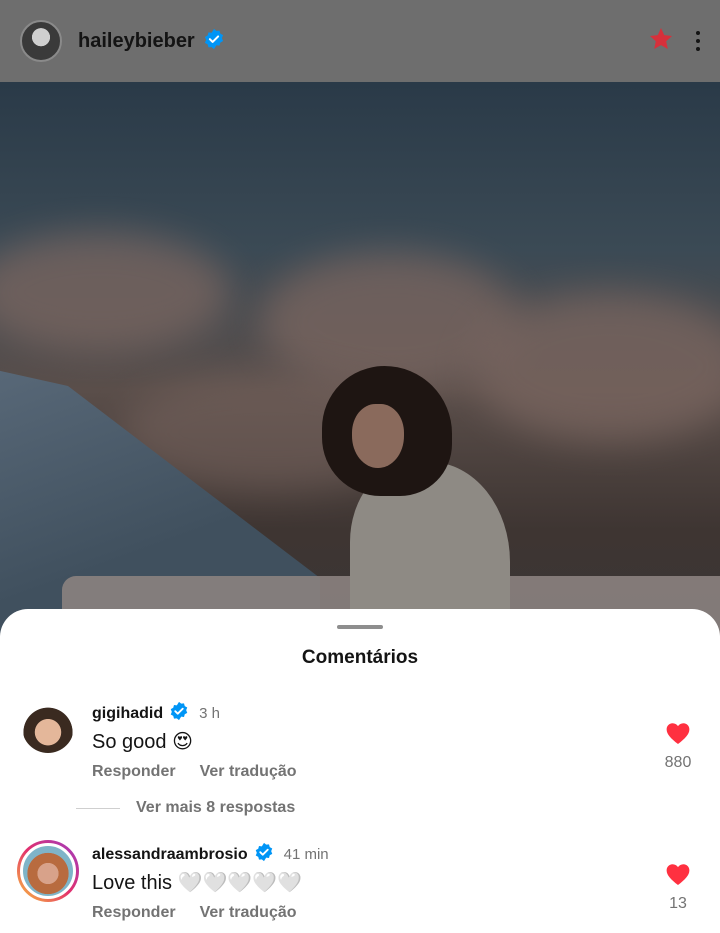  Describe the element at coordinates (360, 657) in the screenshot. I see `sheet-title: Comentários` at that location.